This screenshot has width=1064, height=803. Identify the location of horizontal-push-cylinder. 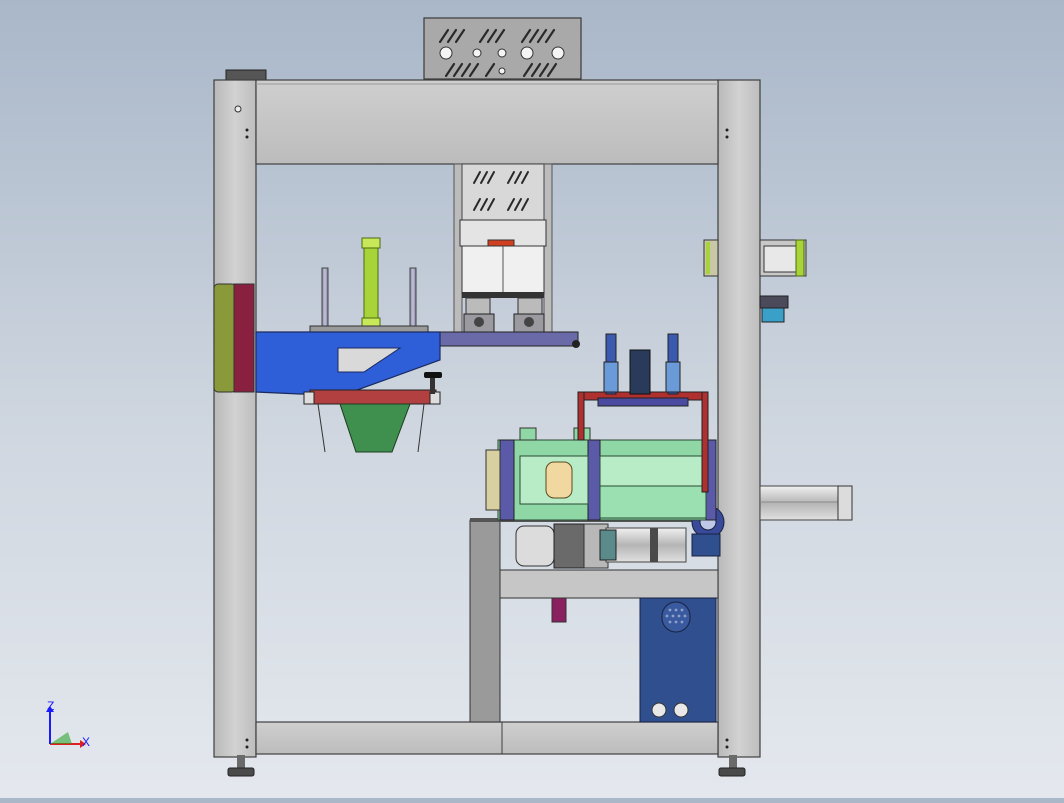
(806, 503).